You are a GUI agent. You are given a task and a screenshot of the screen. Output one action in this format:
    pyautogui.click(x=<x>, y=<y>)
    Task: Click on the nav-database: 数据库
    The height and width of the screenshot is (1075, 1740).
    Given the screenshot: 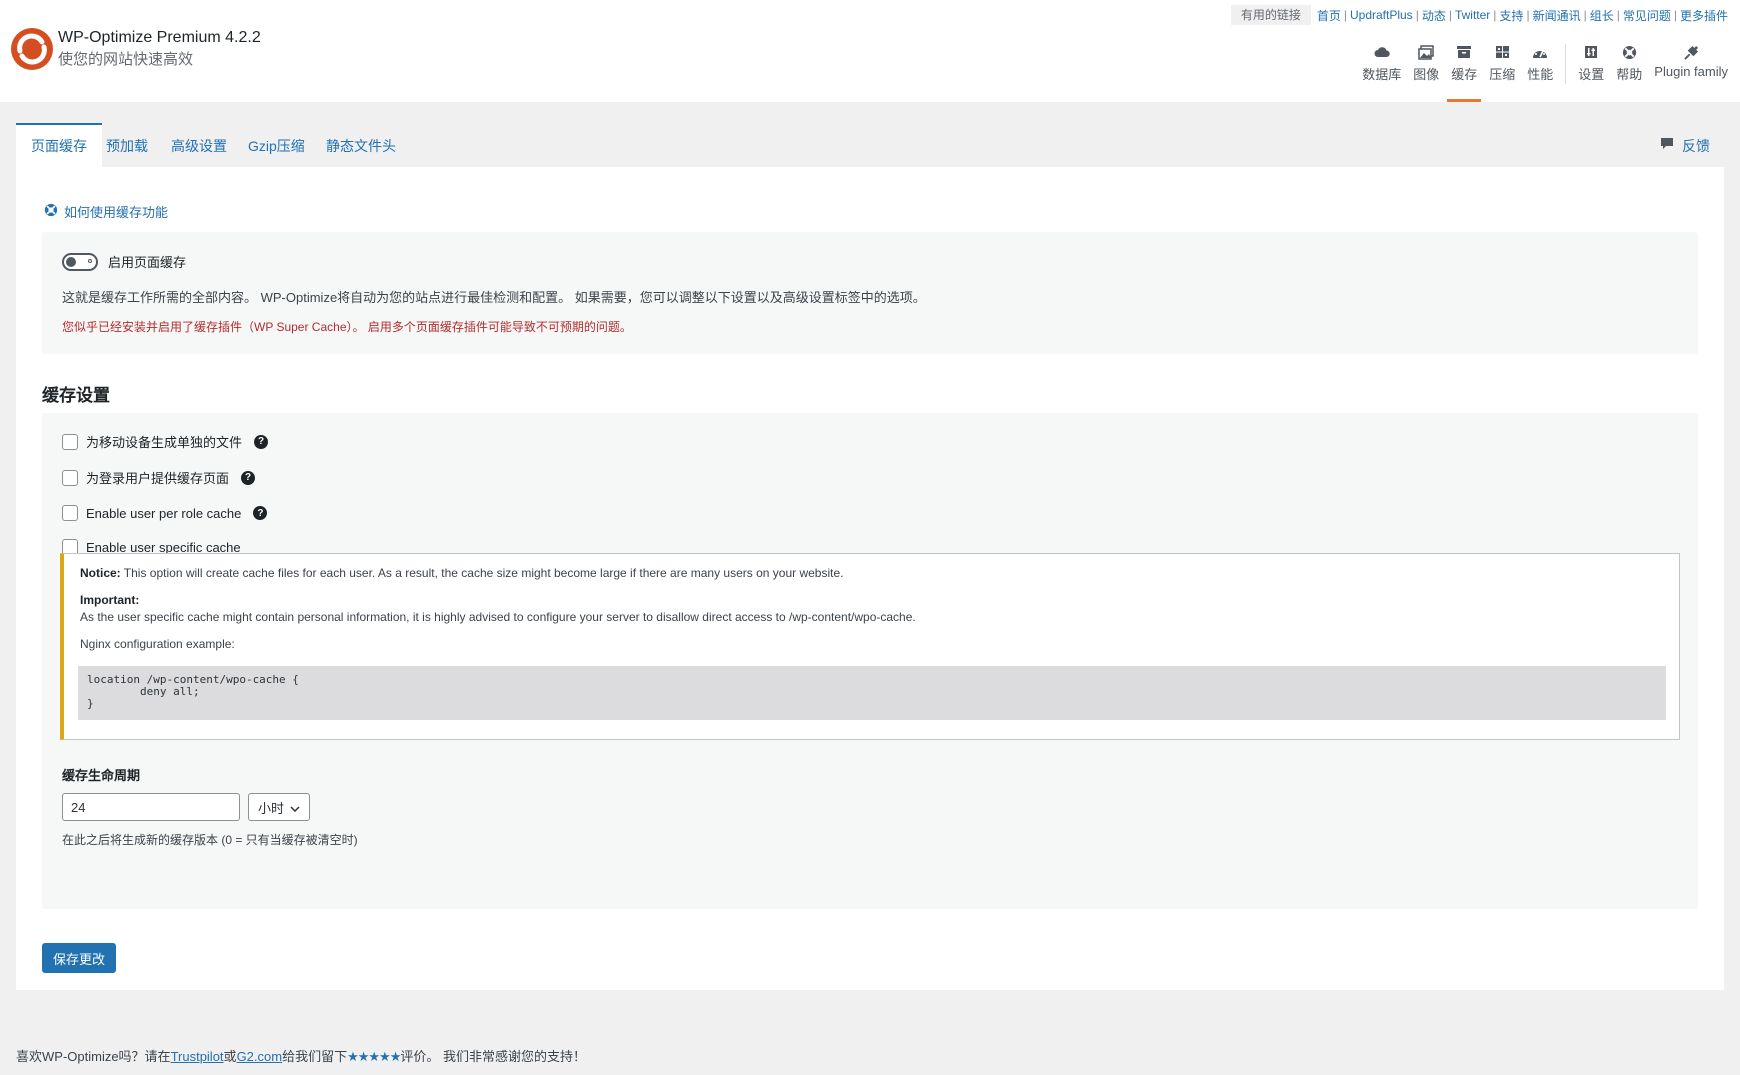 What is the action you would take?
    pyautogui.click(x=1381, y=73)
    